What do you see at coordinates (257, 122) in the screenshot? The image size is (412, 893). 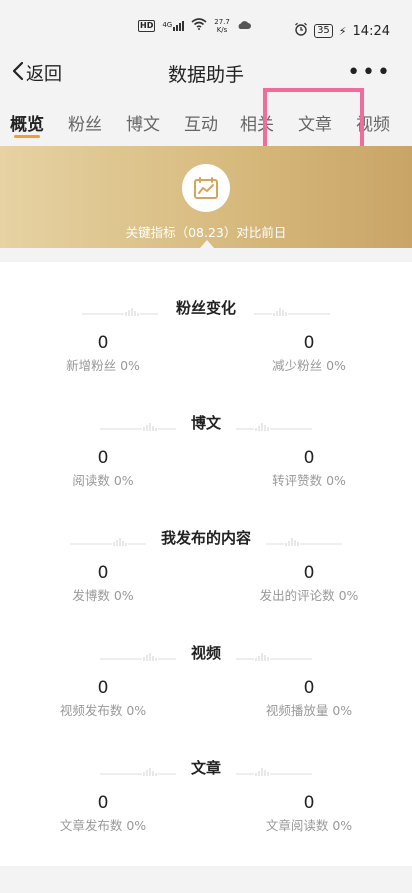 I see `tab-related: 相关` at bounding box center [257, 122].